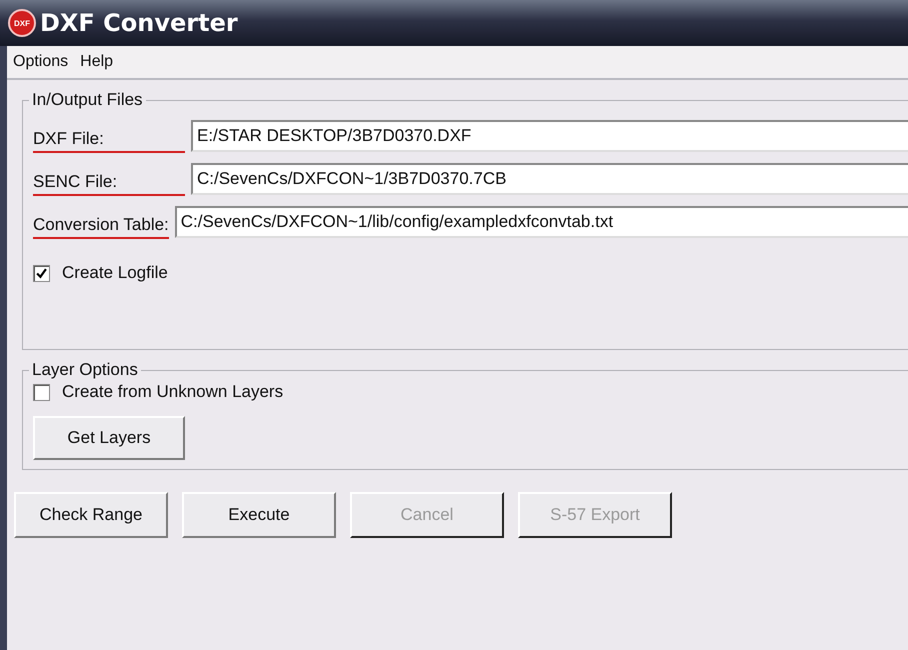 The width and height of the screenshot is (908, 650). I want to click on menu-item: Help, so click(97, 62).